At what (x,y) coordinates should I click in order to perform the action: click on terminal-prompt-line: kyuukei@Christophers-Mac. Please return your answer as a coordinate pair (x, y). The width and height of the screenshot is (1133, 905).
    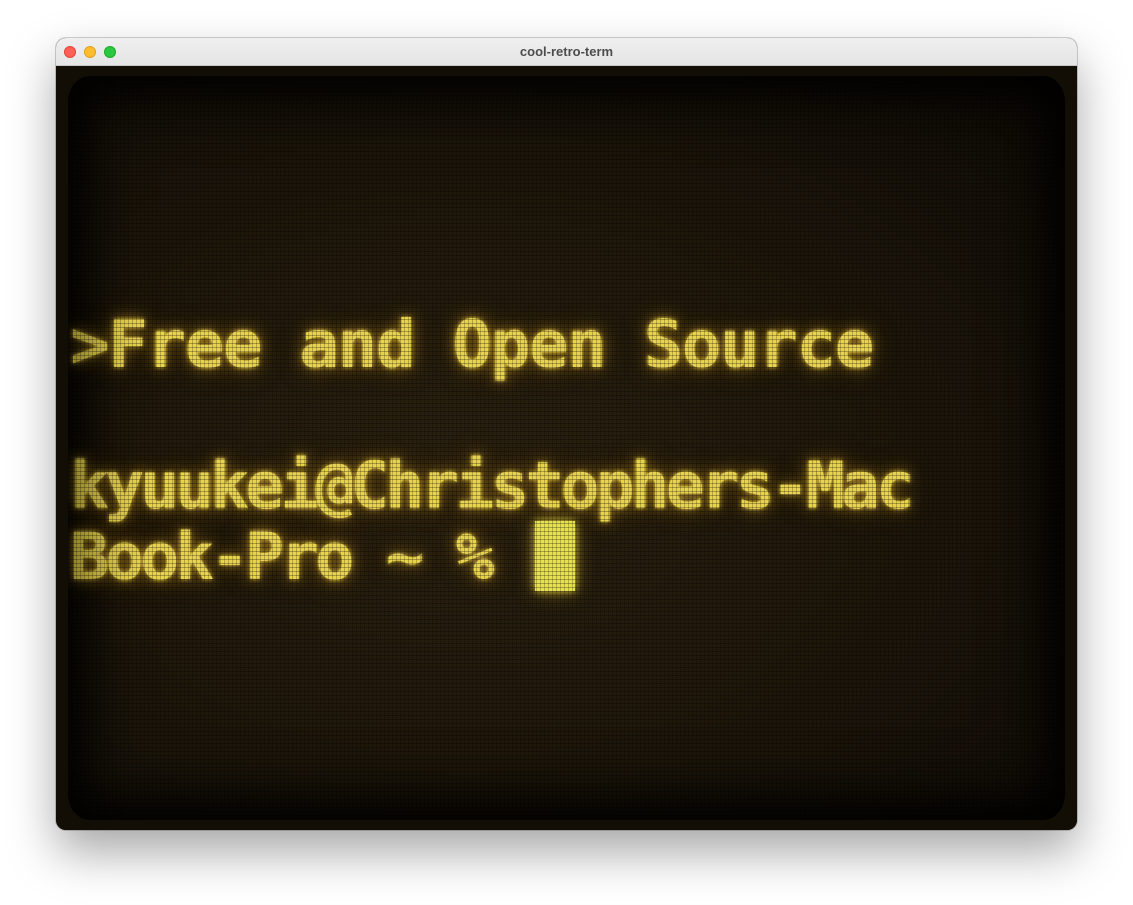
    Looking at the image, I should click on (492, 486).